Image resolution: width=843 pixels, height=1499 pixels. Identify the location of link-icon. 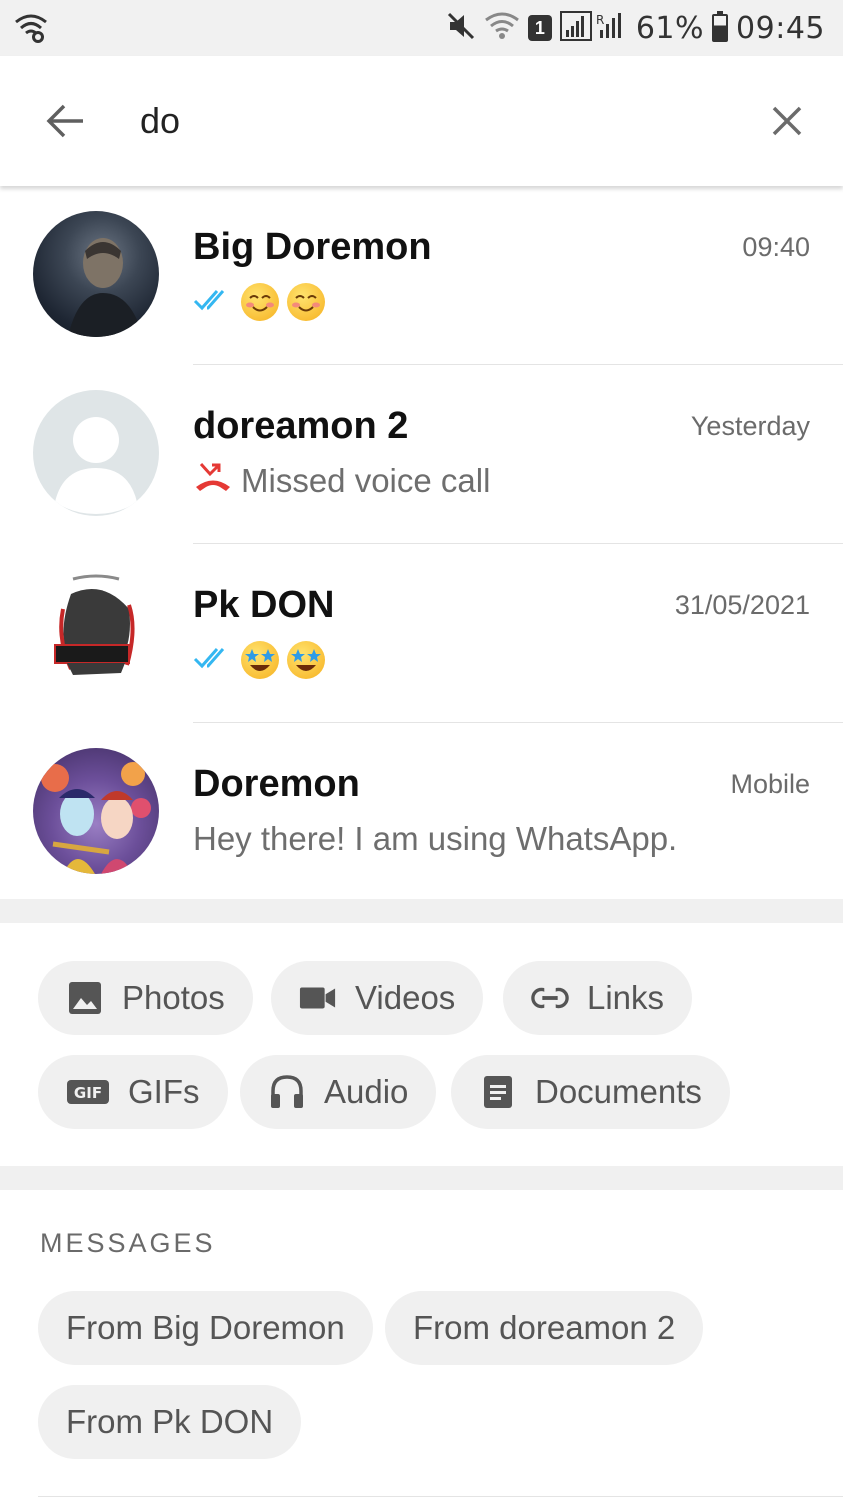
(550, 998).